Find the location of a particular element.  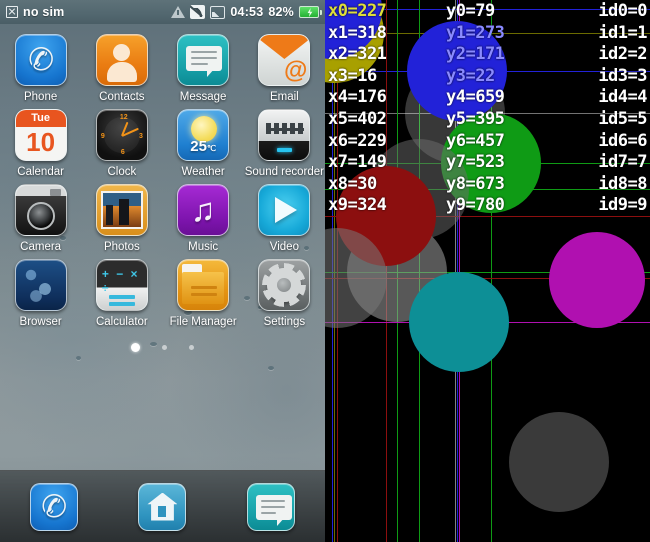

weather-temperature: 25 is located at coordinates (198, 146).